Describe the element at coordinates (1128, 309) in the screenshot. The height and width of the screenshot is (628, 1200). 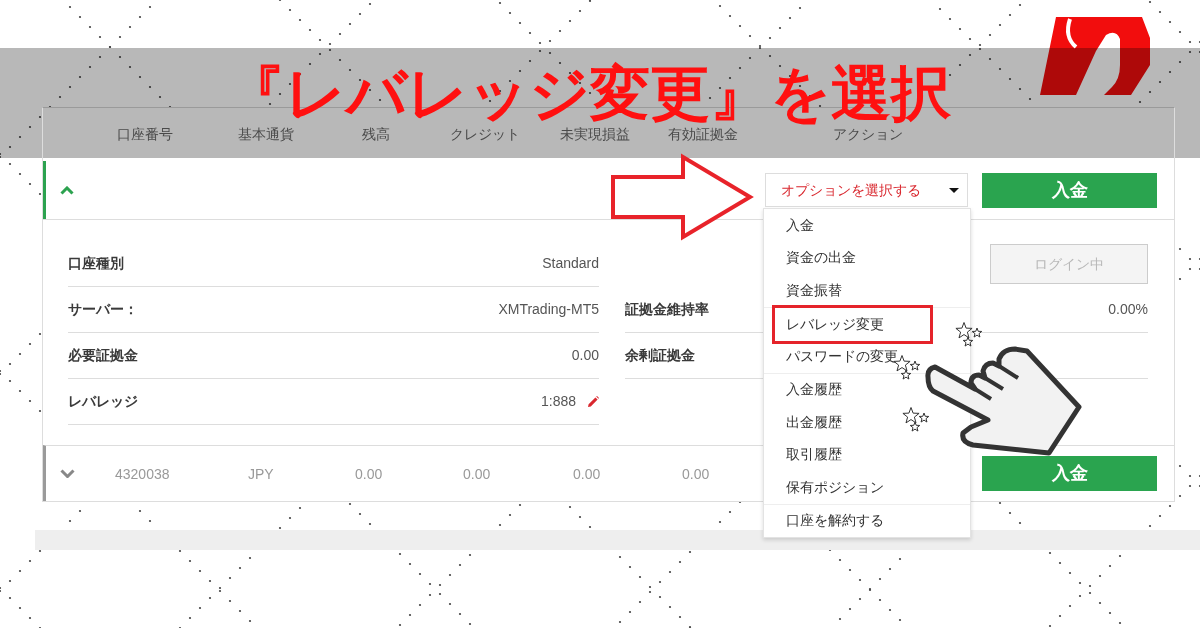
I see `field-value: 0.00%` at that location.